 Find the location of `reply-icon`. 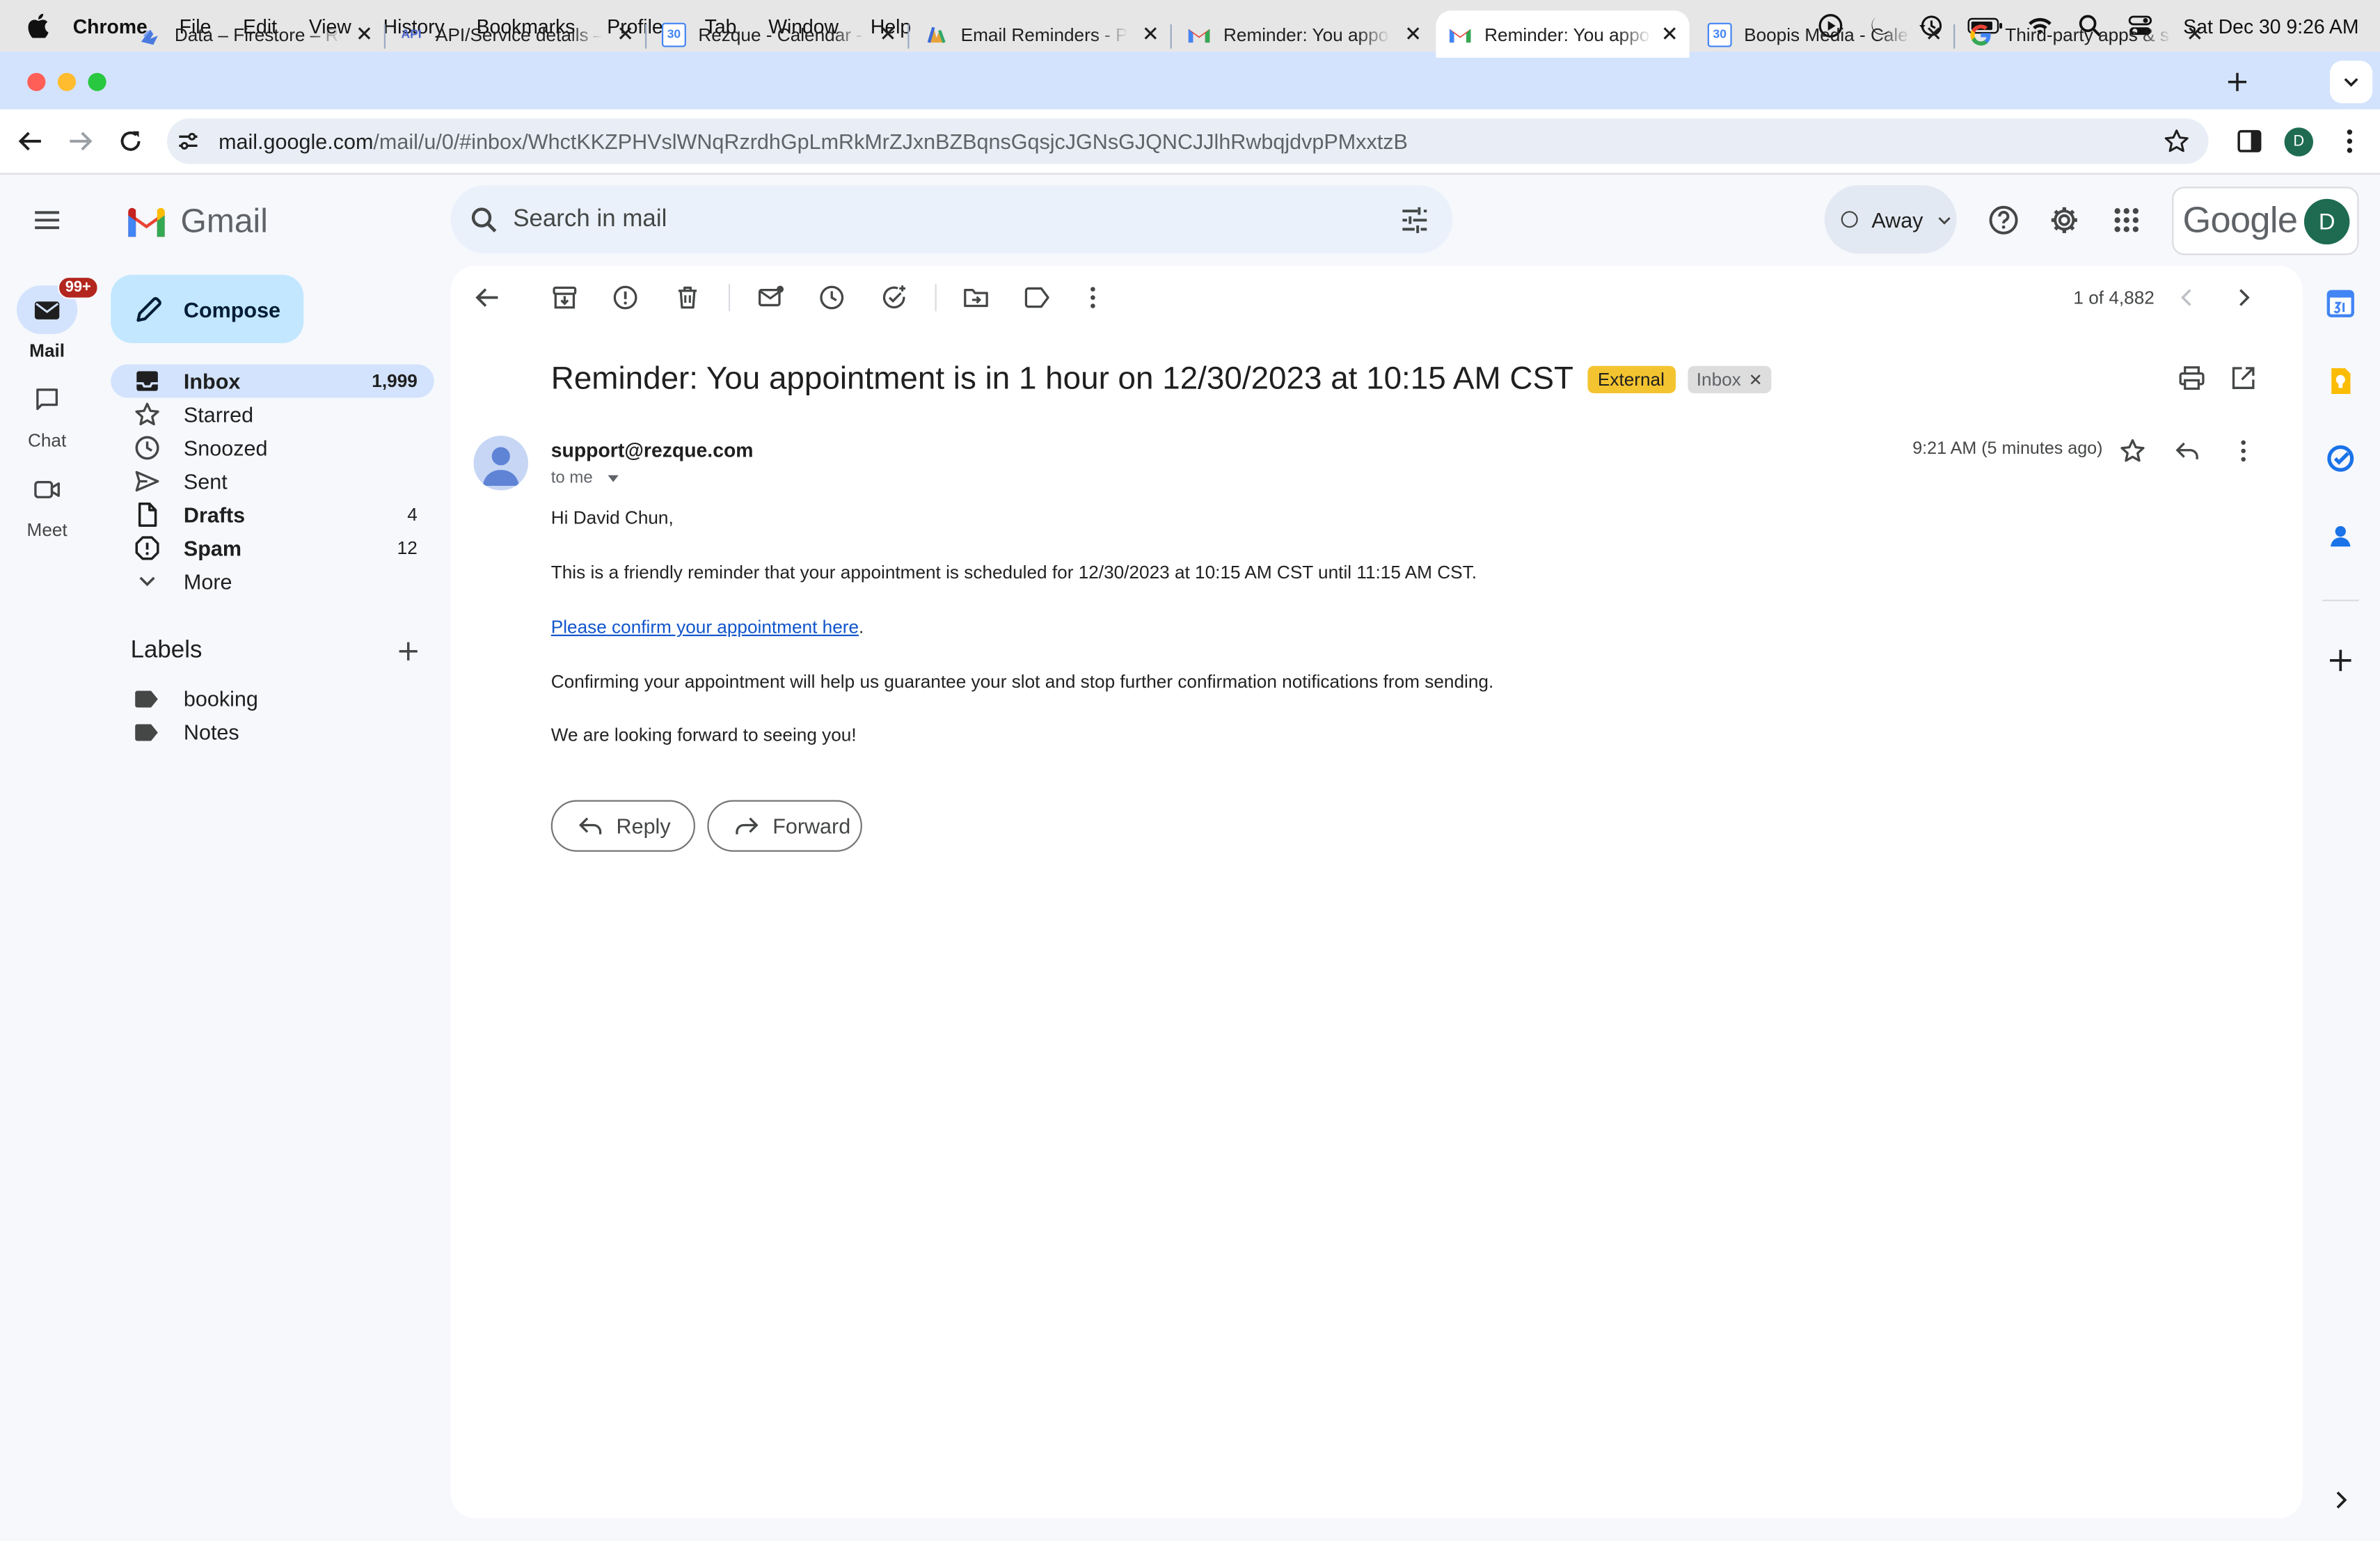

reply-icon is located at coordinates (2186, 450).